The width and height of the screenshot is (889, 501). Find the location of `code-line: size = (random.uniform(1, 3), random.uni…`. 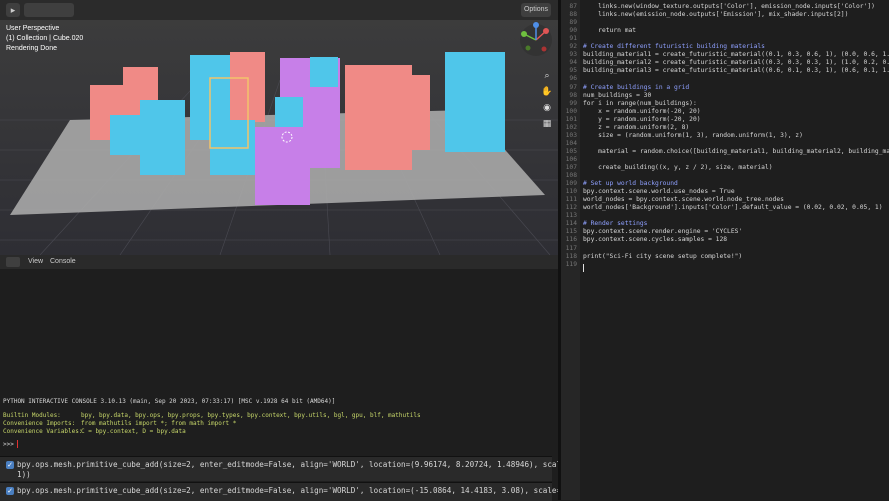

code-line: size = (random.uniform(1, 3), random.uni… is located at coordinates (693, 135).